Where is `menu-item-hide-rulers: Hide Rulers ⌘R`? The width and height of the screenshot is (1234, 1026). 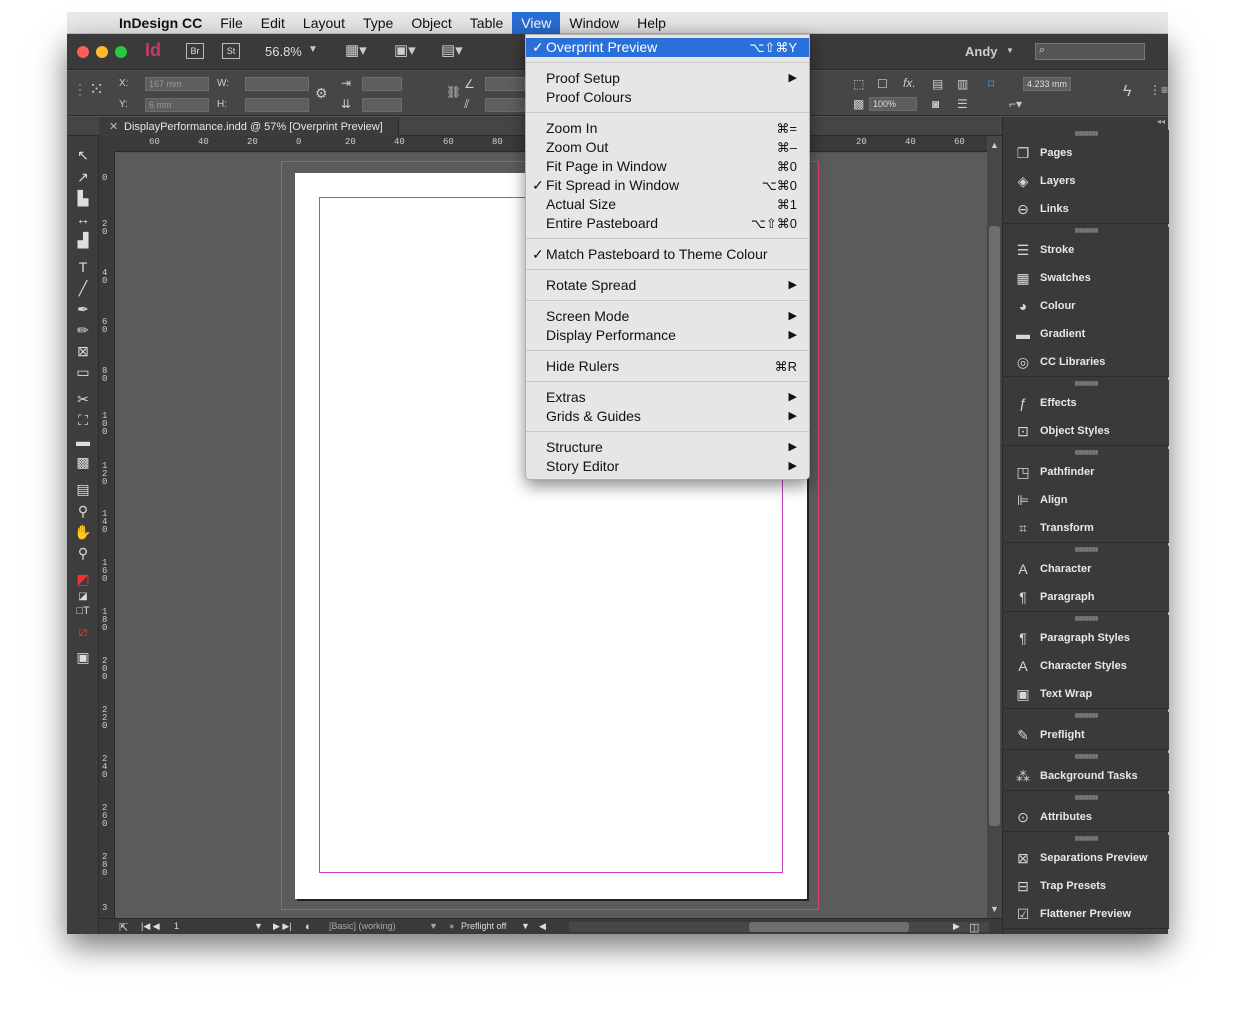
menu-item-hide-rulers: Hide Rulers ⌘R is located at coordinates (667, 366).